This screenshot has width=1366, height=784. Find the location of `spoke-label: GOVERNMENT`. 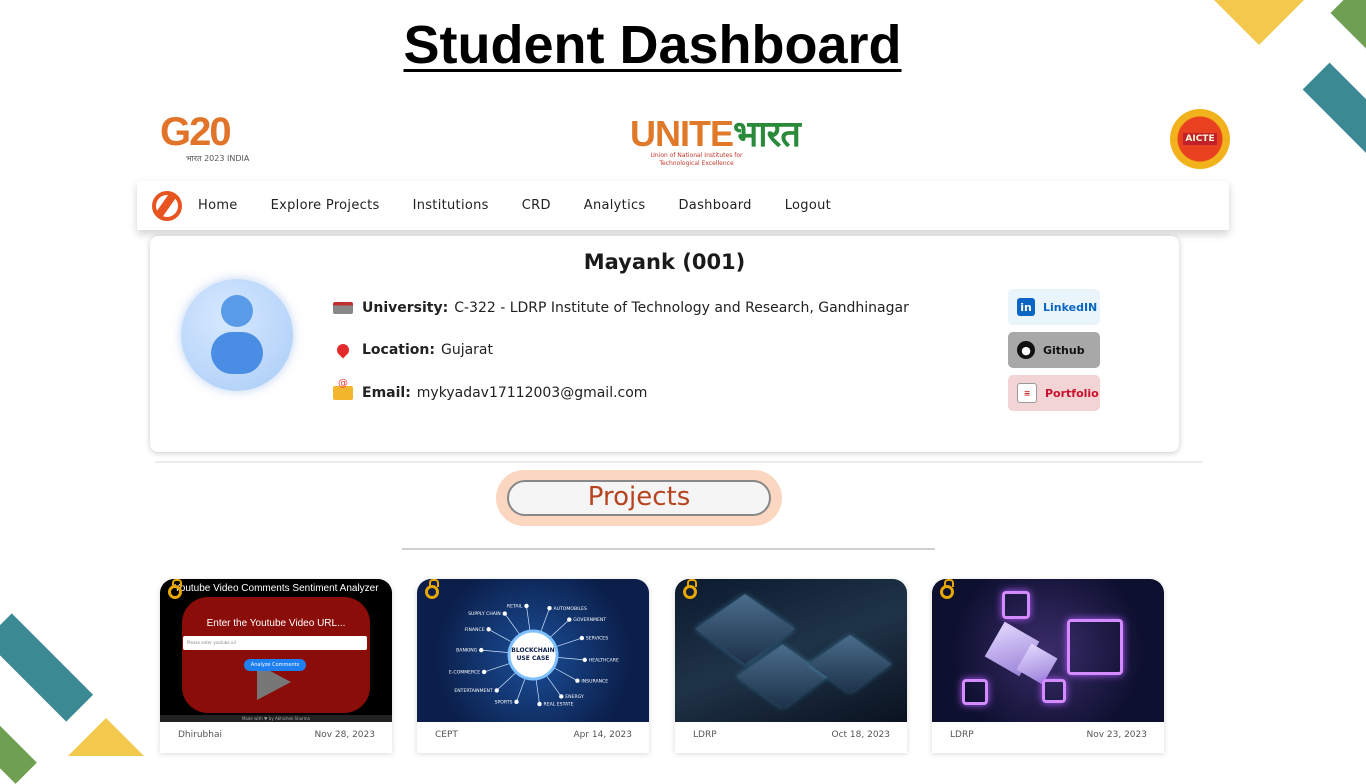

spoke-label: GOVERNMENT is located at coordinates (589, 620).